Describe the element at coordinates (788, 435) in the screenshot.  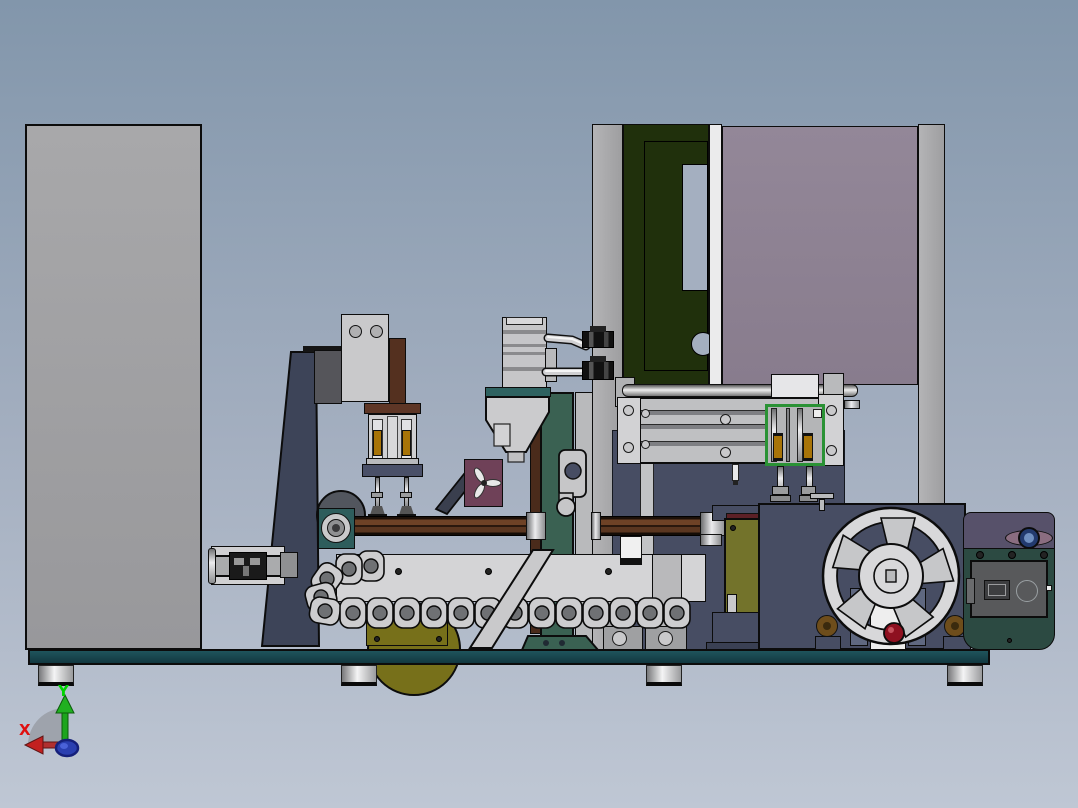
I see `carriage-slide-rod` at that location.